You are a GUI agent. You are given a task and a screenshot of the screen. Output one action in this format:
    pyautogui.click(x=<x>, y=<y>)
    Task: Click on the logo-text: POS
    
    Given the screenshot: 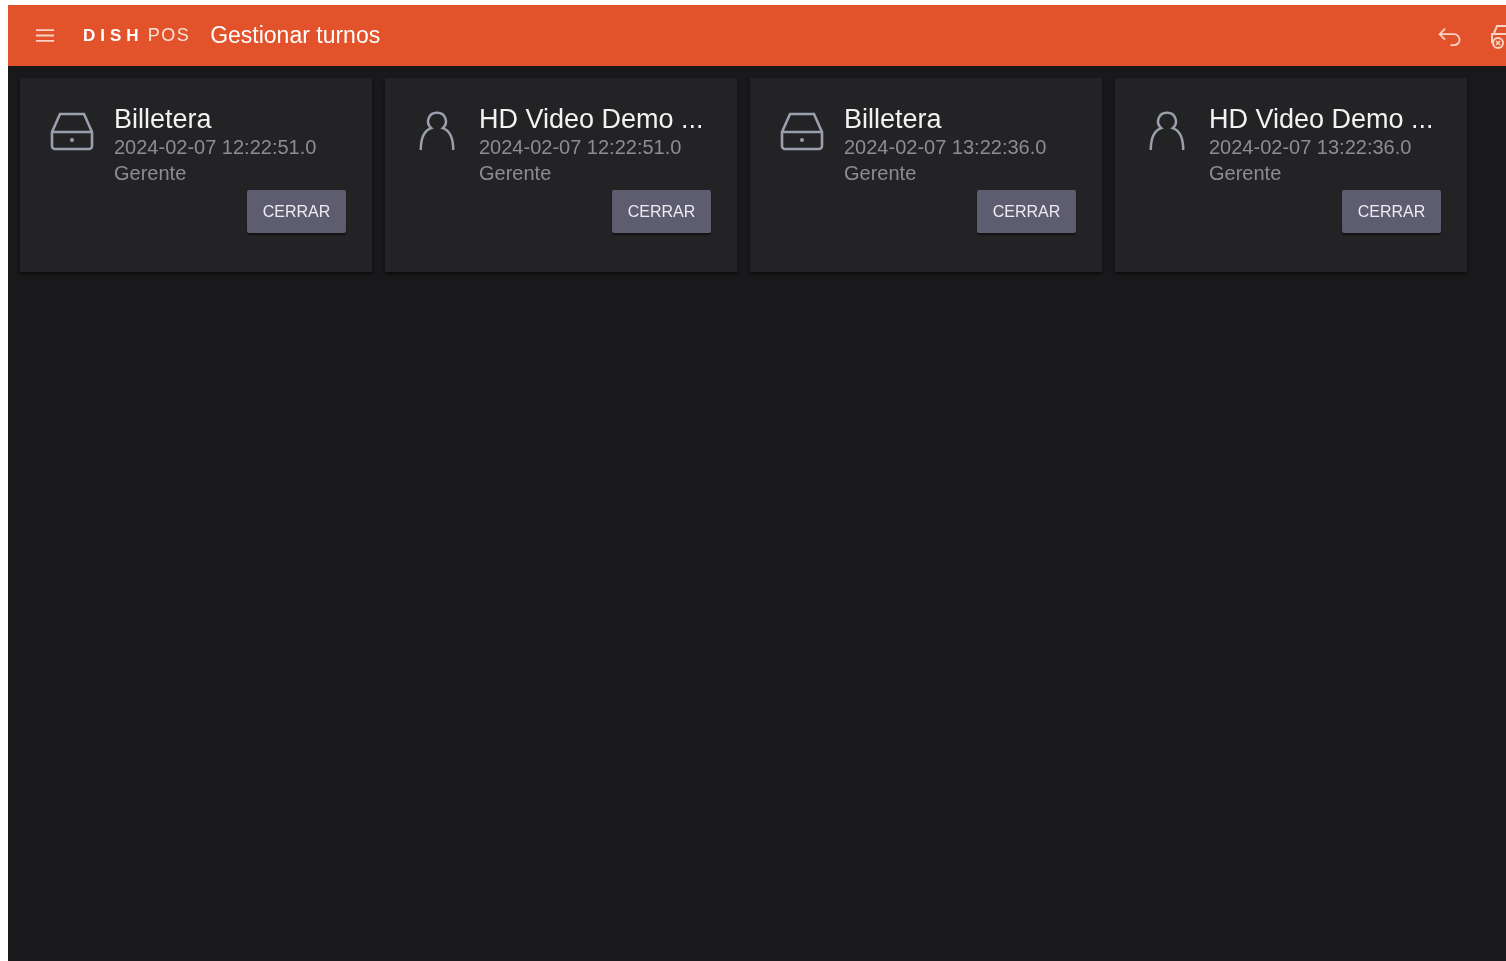 What is the action you would take?
    pyautogui.click(x=169, y=35)
    